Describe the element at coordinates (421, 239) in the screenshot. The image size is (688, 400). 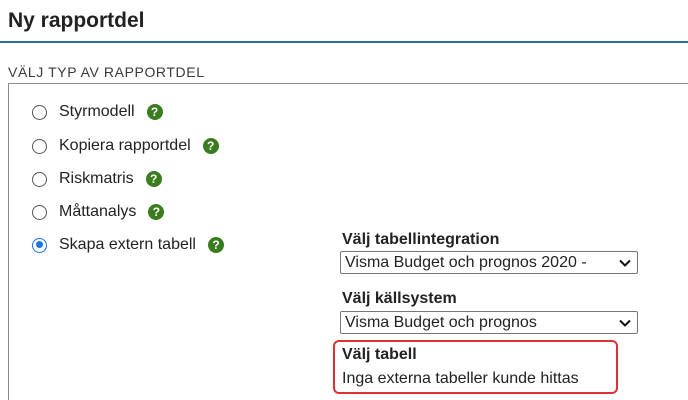
I see `integration-label: Välj tabellintegration` at that location.